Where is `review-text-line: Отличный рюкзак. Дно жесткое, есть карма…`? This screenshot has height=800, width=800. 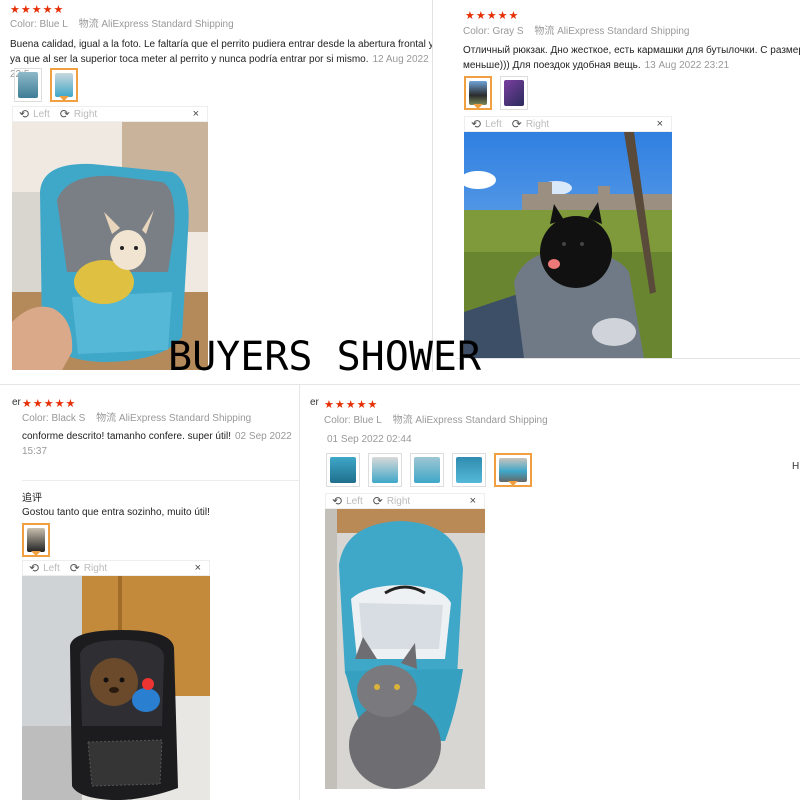 review-text-line: Отличный рюкзак. Дно жесткое, есть карма… is located at coordinates (631, 50).